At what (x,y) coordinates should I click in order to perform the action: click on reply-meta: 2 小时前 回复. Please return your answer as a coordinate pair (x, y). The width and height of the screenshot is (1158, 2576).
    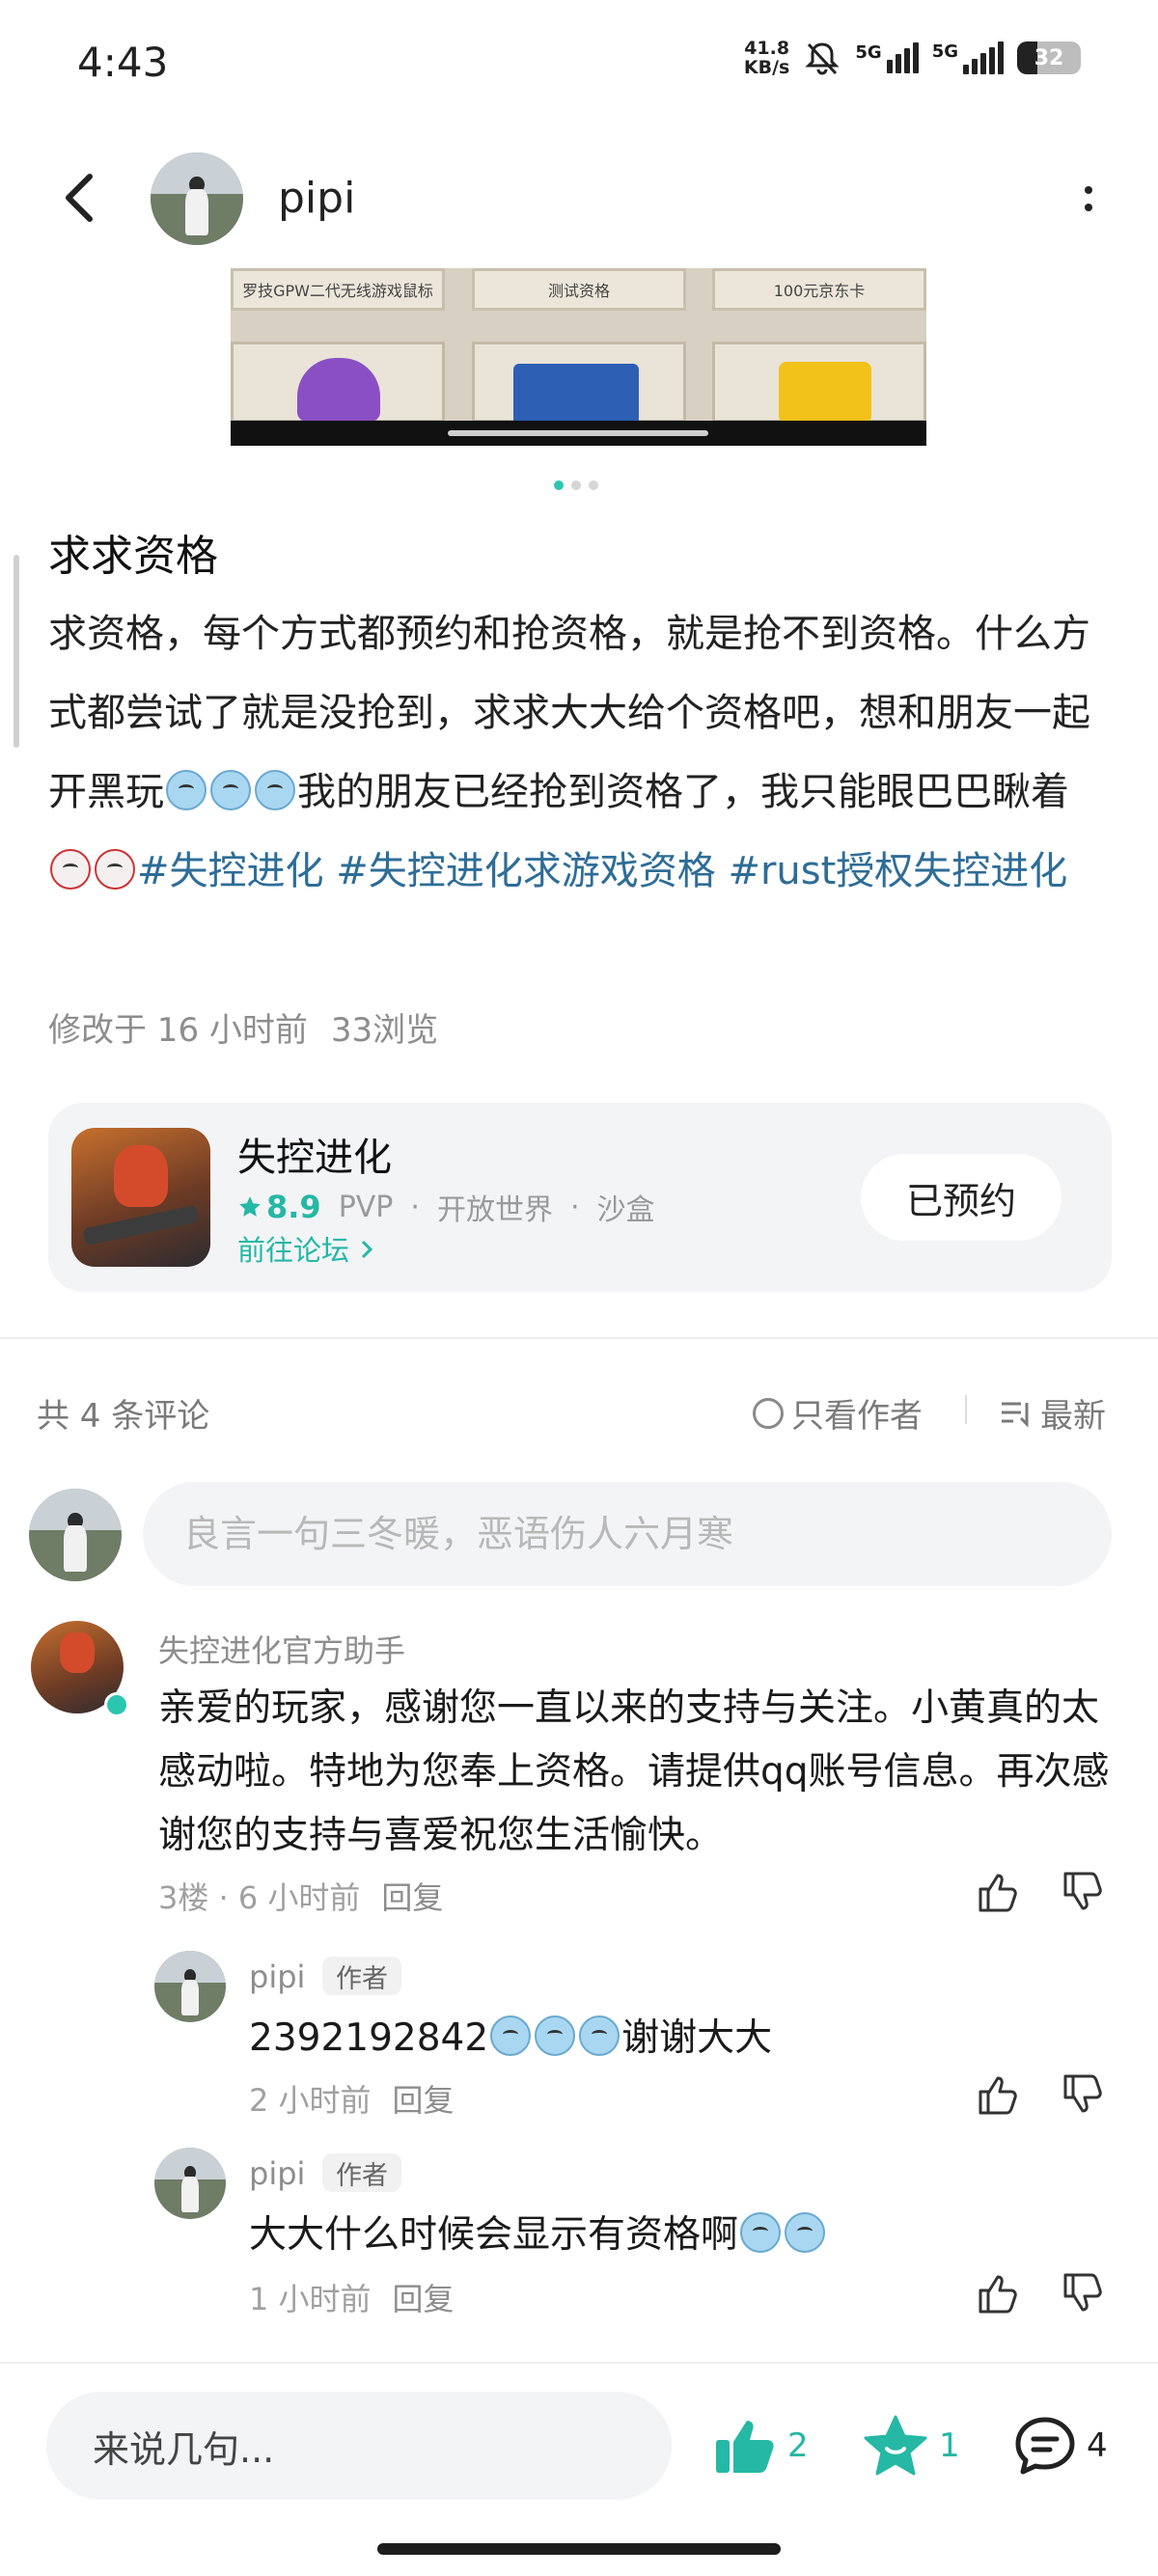
    Looking at the image, I should click on (352, 2099).